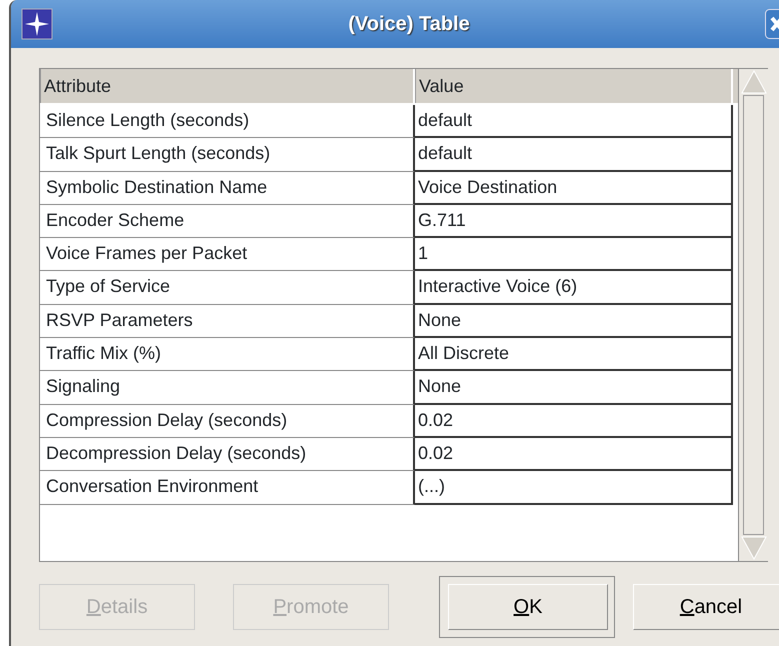 Image resolution: width=779 pixels, height=646 pixels. Describe the element at coordinates (227, 255) in the screenshot. I see `attribute-cell: Voice Frames per Packet` at that location.